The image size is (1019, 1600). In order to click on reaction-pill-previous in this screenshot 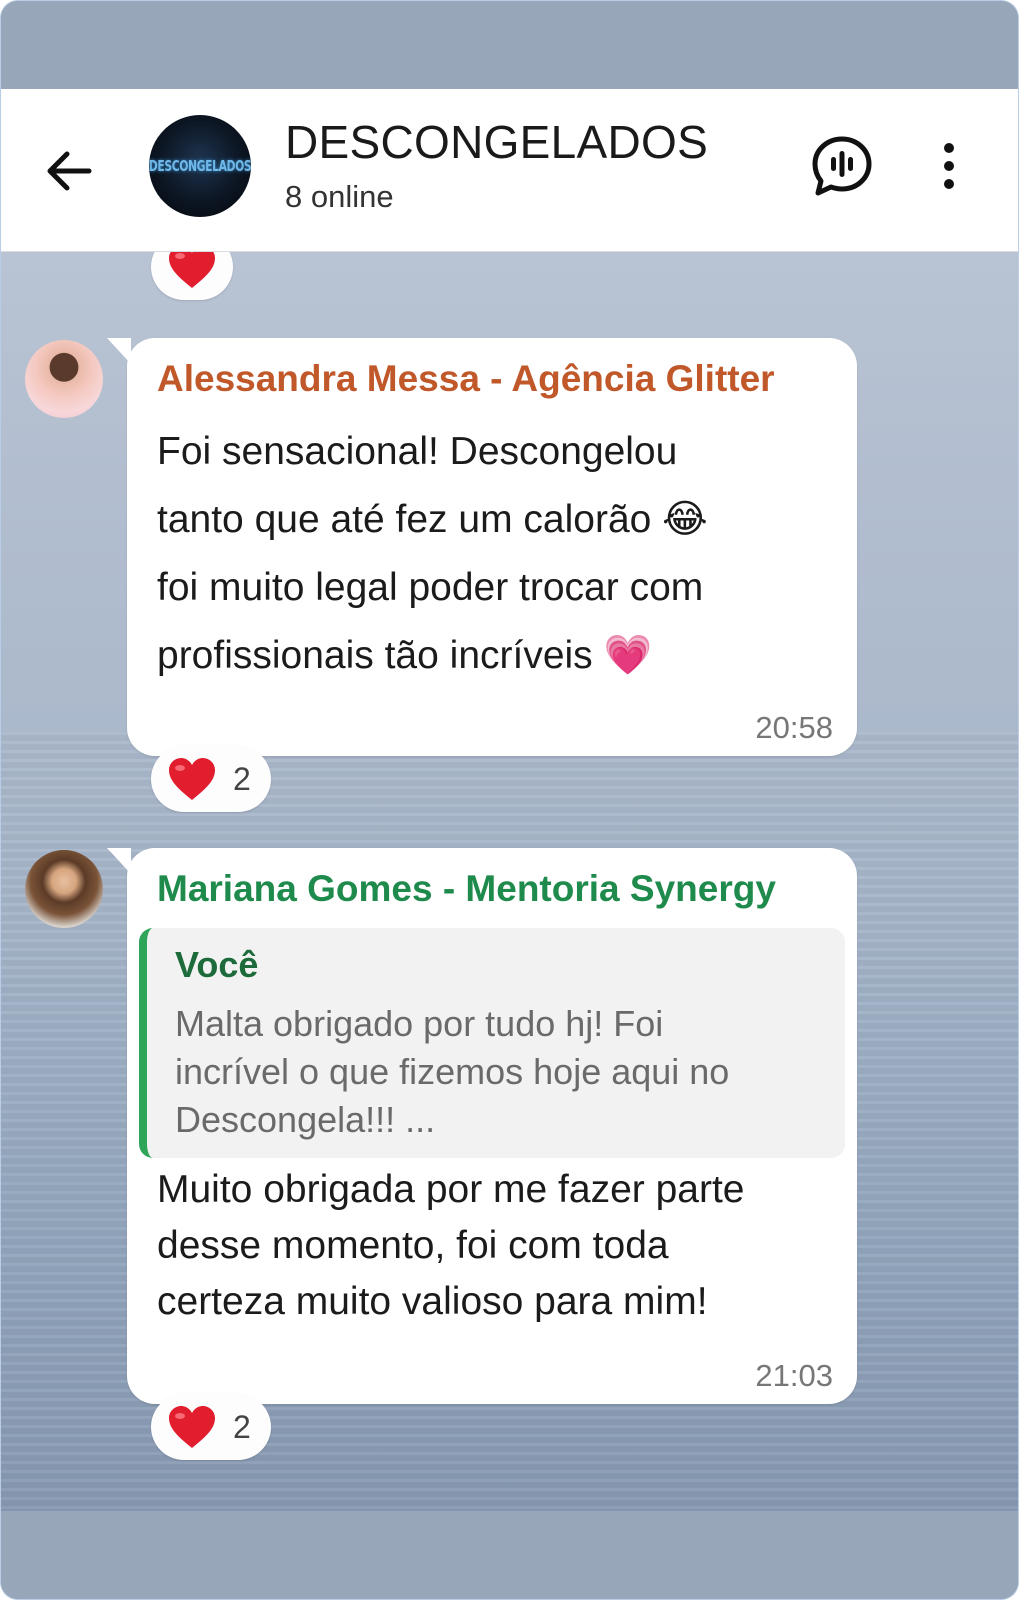, I will do `click(192, 276)`.